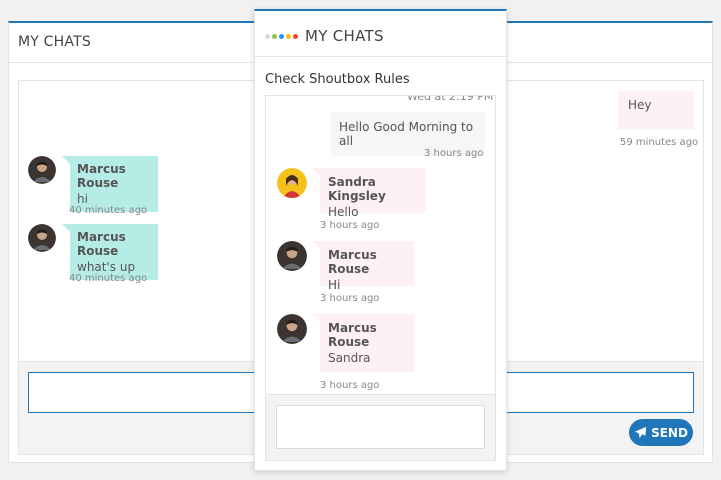 This screenshot has width=721, height=480. I want to click on message-text: hi, so click(82, 199).